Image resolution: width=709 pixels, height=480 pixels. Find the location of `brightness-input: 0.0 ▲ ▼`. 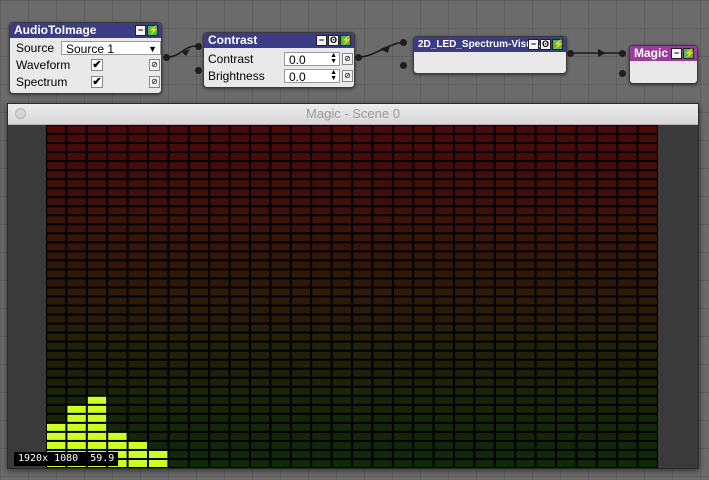

brightness-input: 0.0 ▲ ▼ is located at coordinates (312, 76).